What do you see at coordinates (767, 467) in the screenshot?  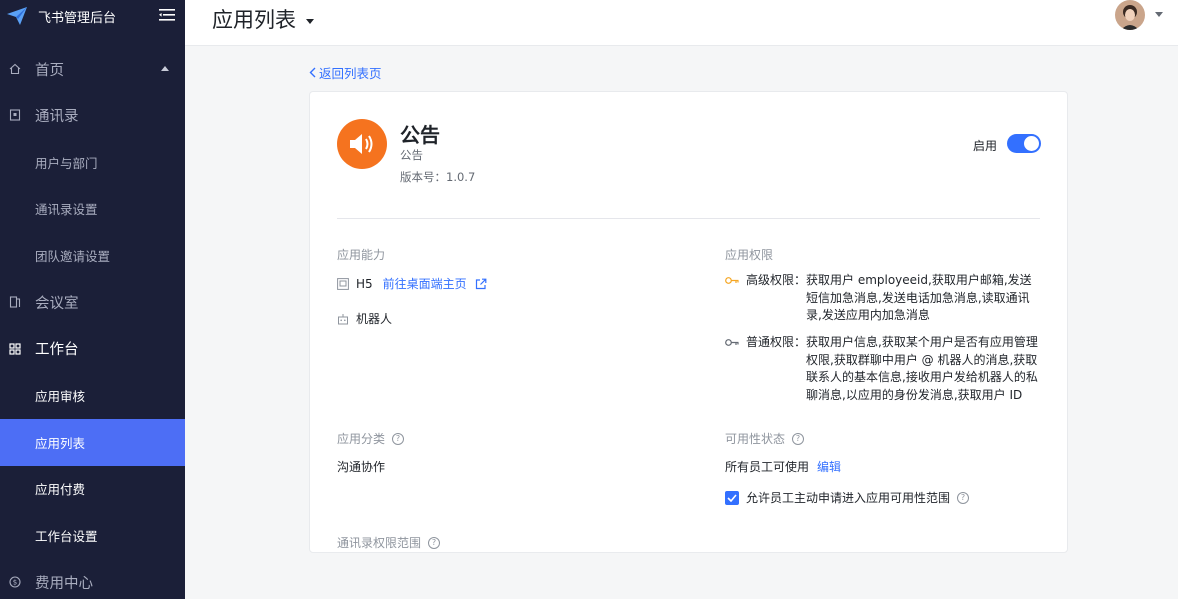 I see `availability-value: 所有员工可使用` at bounding box center [767, 467].